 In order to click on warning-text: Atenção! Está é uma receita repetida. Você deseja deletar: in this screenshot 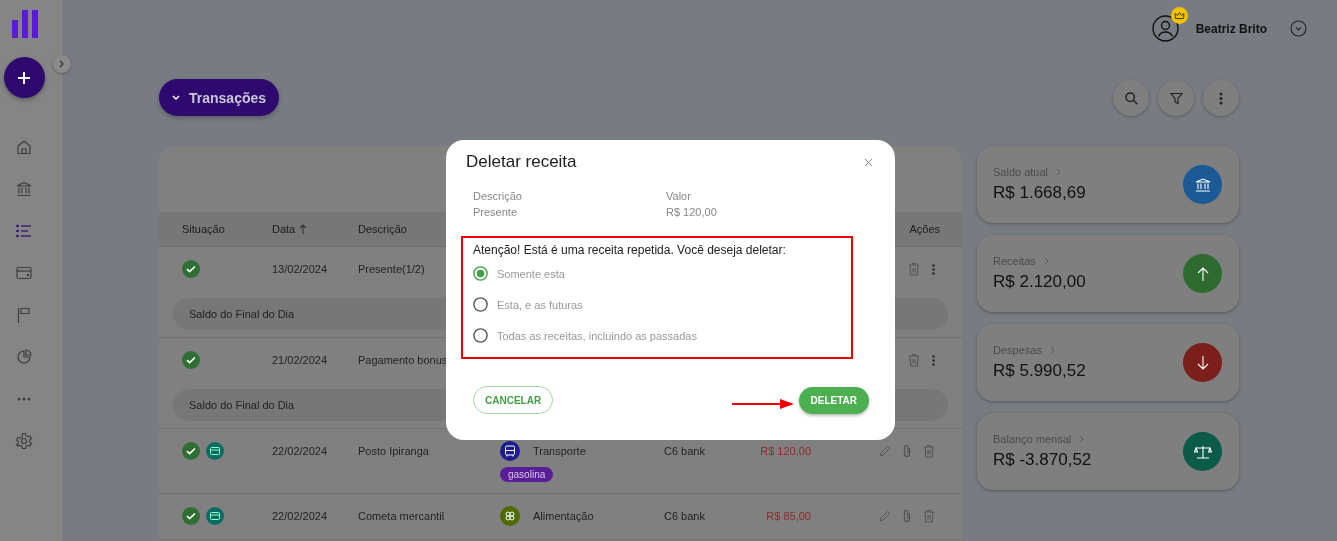, I will do `click(630, 250)`.